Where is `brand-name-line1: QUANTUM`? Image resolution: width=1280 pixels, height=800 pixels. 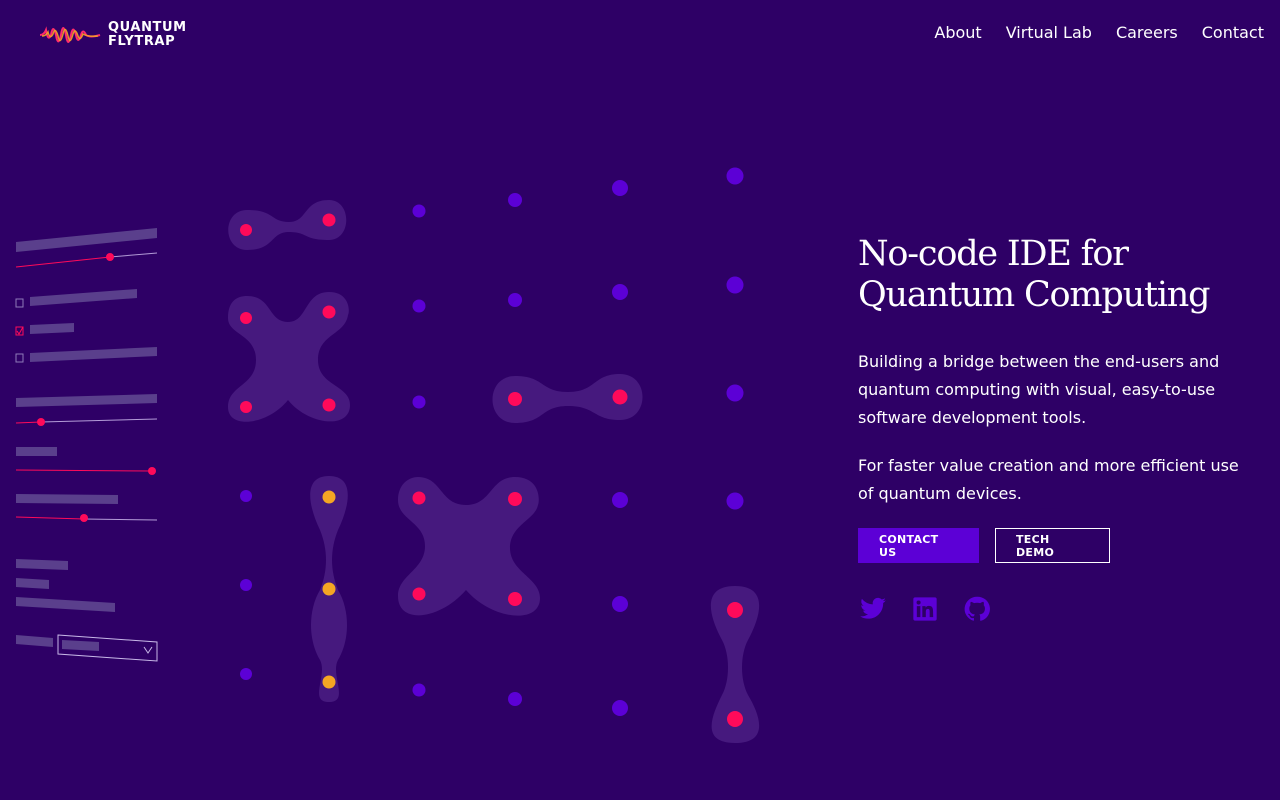 brand-name-line1: QUANTUM is located at coordinates (147, 27).